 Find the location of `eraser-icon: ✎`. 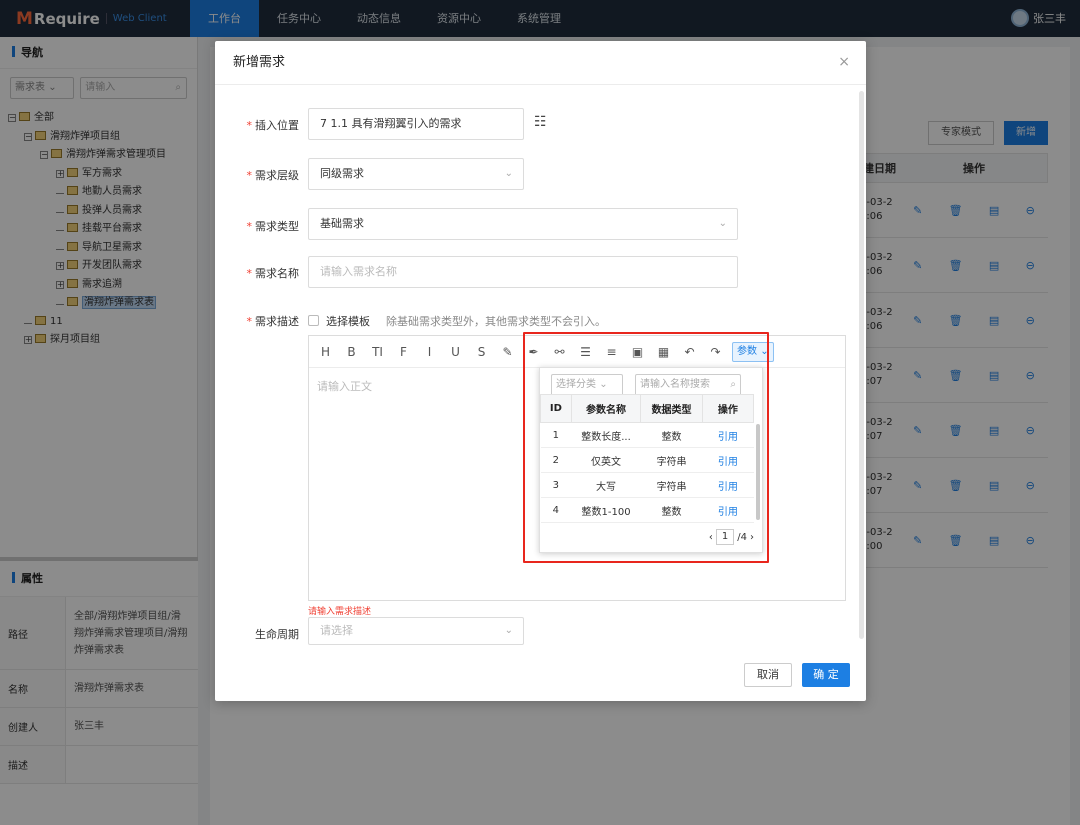

eraser-icon: ✎ is located at coordinates (507, 352).